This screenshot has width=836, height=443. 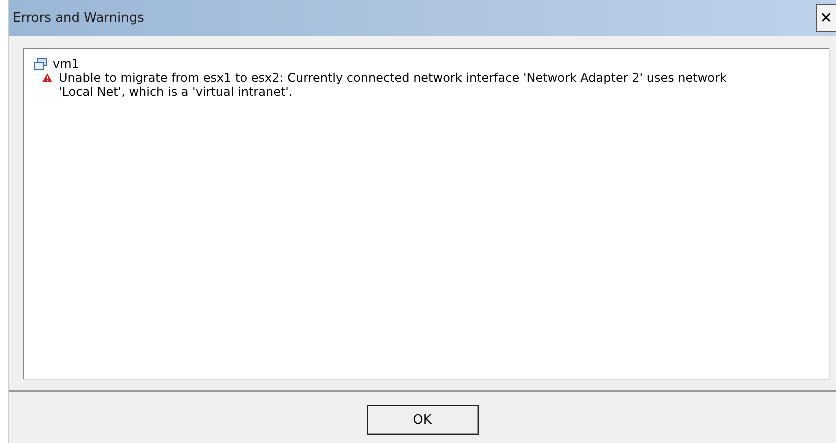 What do you see at coordinates (47, 78) in the screenshot?
I see `warning-icon` at bounding box center [47, 78].